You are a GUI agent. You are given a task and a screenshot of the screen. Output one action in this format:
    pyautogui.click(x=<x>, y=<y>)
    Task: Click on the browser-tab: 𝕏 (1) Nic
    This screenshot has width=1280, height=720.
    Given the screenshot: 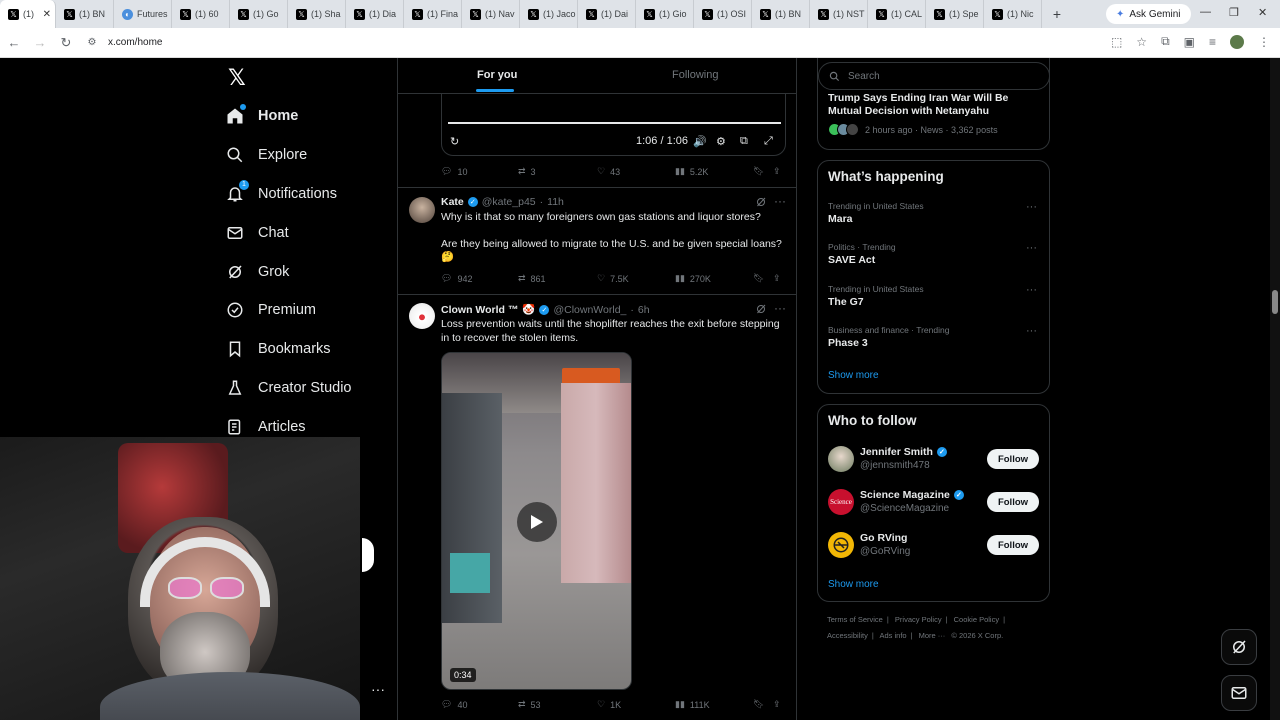 What is the action you would take?
    pyautogui.click(x=1013, y=14)
    